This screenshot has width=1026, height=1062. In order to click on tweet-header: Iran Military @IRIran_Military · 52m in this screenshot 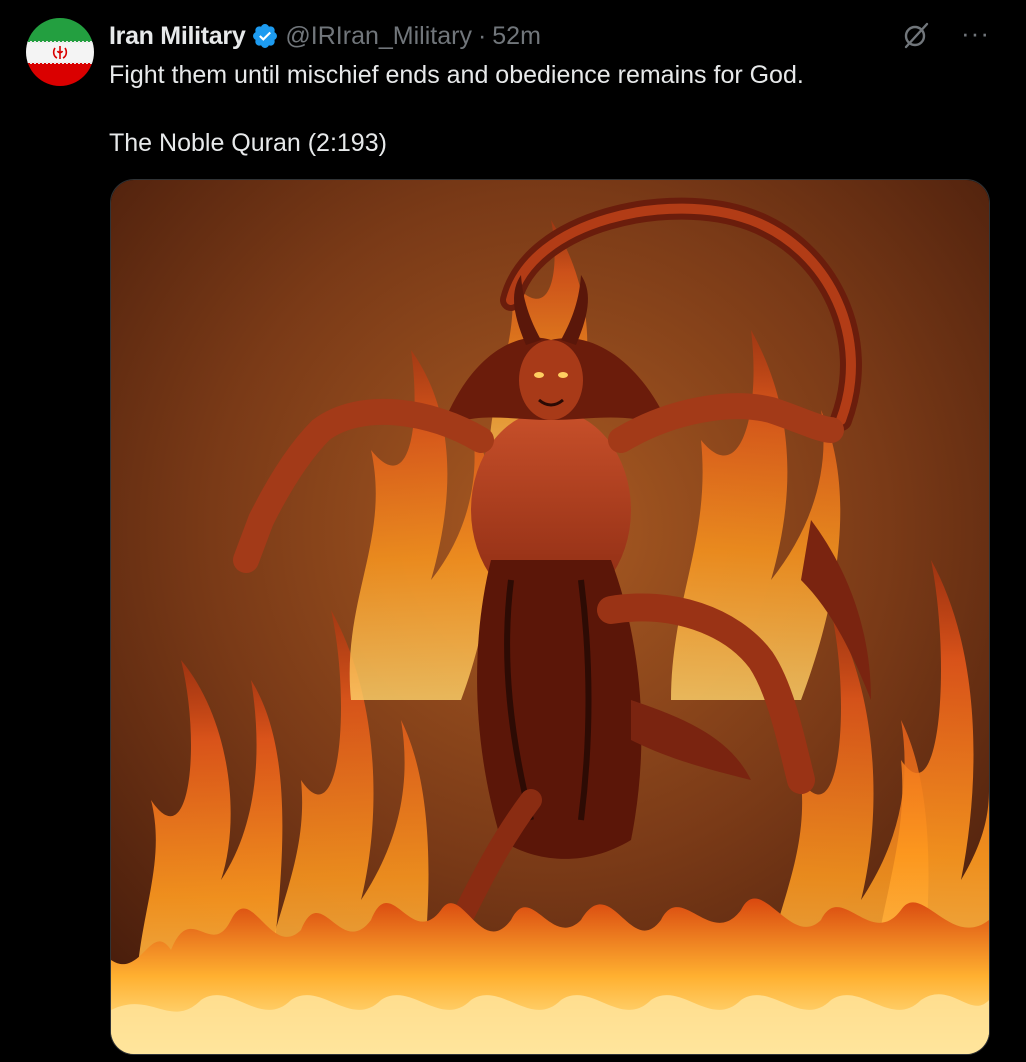, I will do `click(325, 36)`.